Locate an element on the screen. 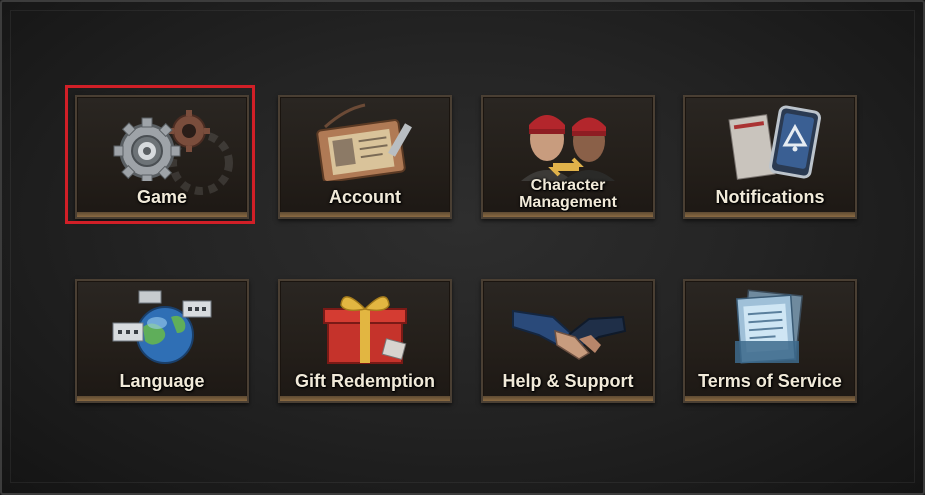 This screenshot has width=925, height=495. tile-gift-redemption: Gift Redemption is located at coordinates (365, 341).